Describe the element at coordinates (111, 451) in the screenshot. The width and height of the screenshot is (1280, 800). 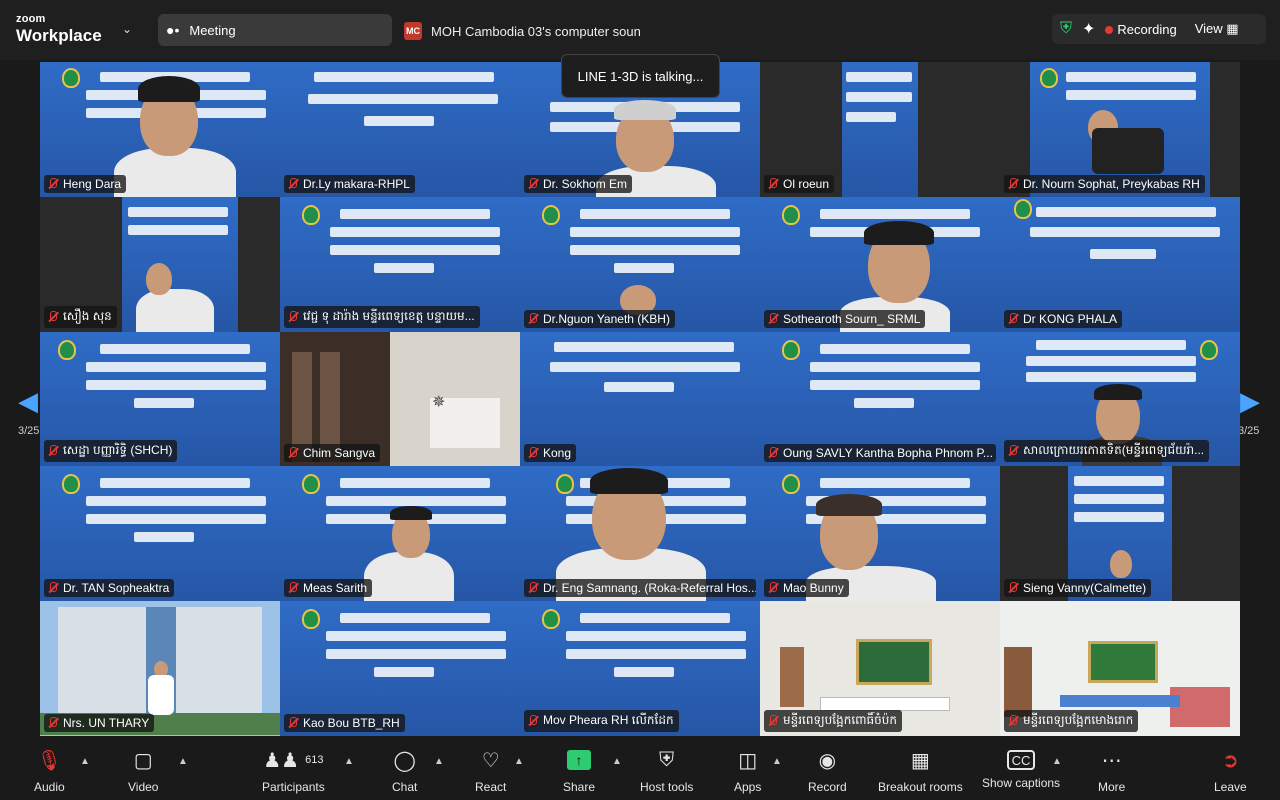
I see `participant-name: សេដ្ឋា បញ្ញារិទ្ធិ (SHCH)` at that location.